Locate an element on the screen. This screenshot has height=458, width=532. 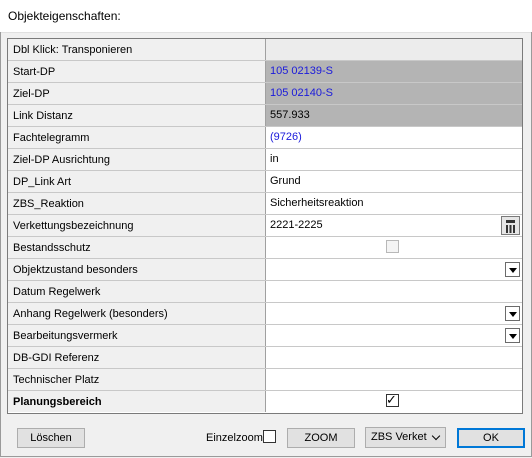
property-value: 557.933 is located at coordinates (394, 115).